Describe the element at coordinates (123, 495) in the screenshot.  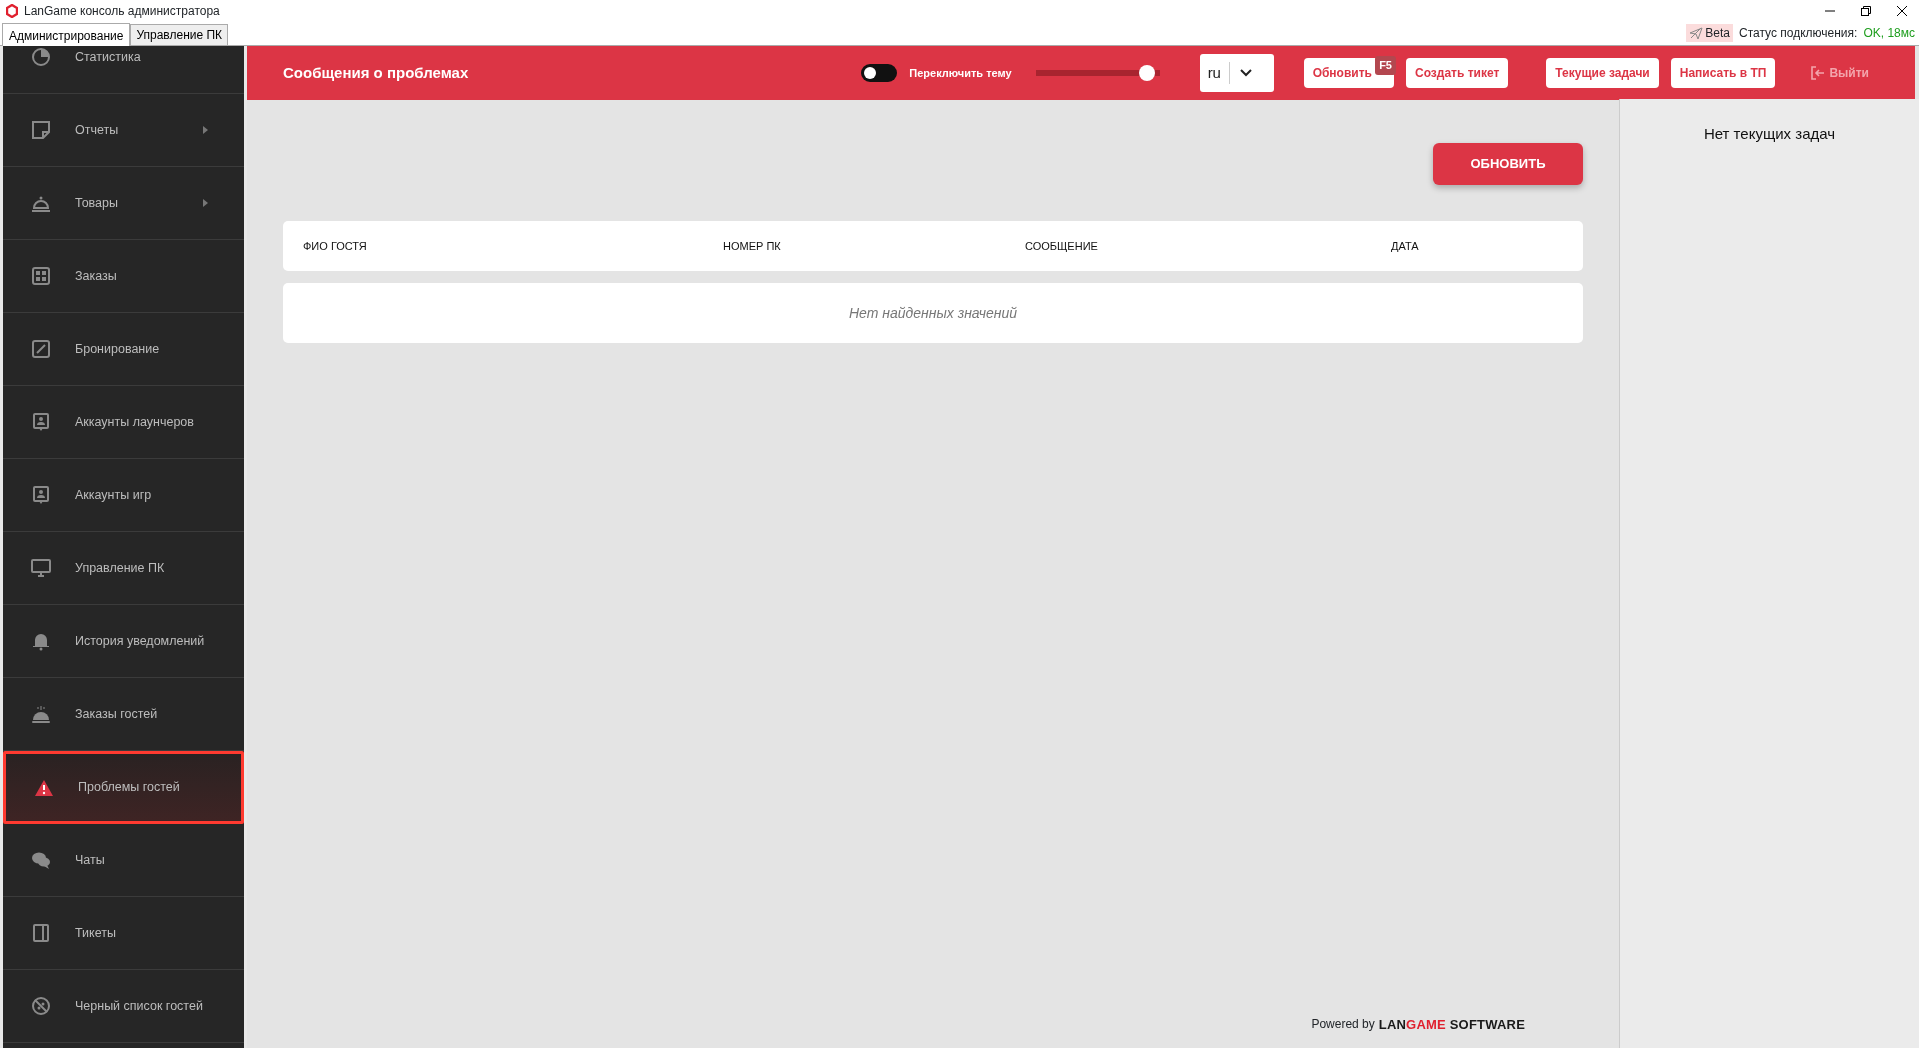
I see `sidebar-item: Аккаунты игр` at that location.